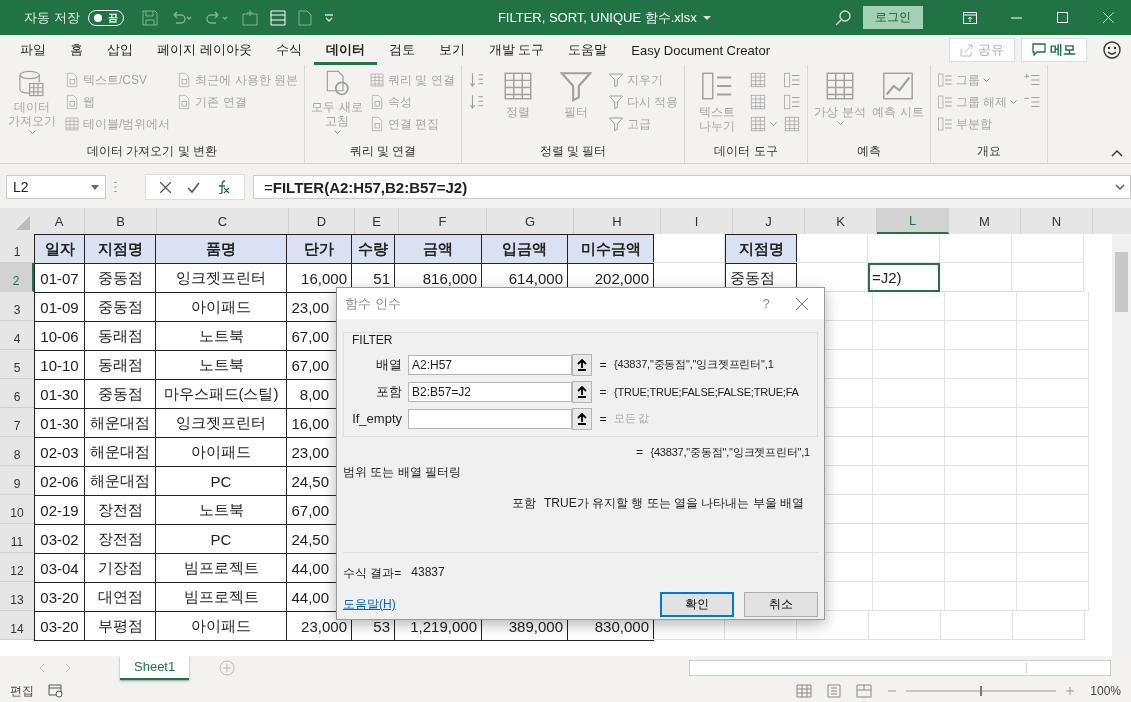 The height and width of the screenshot is (702, 1131). I want to click on close-icon, so click(802, 303).